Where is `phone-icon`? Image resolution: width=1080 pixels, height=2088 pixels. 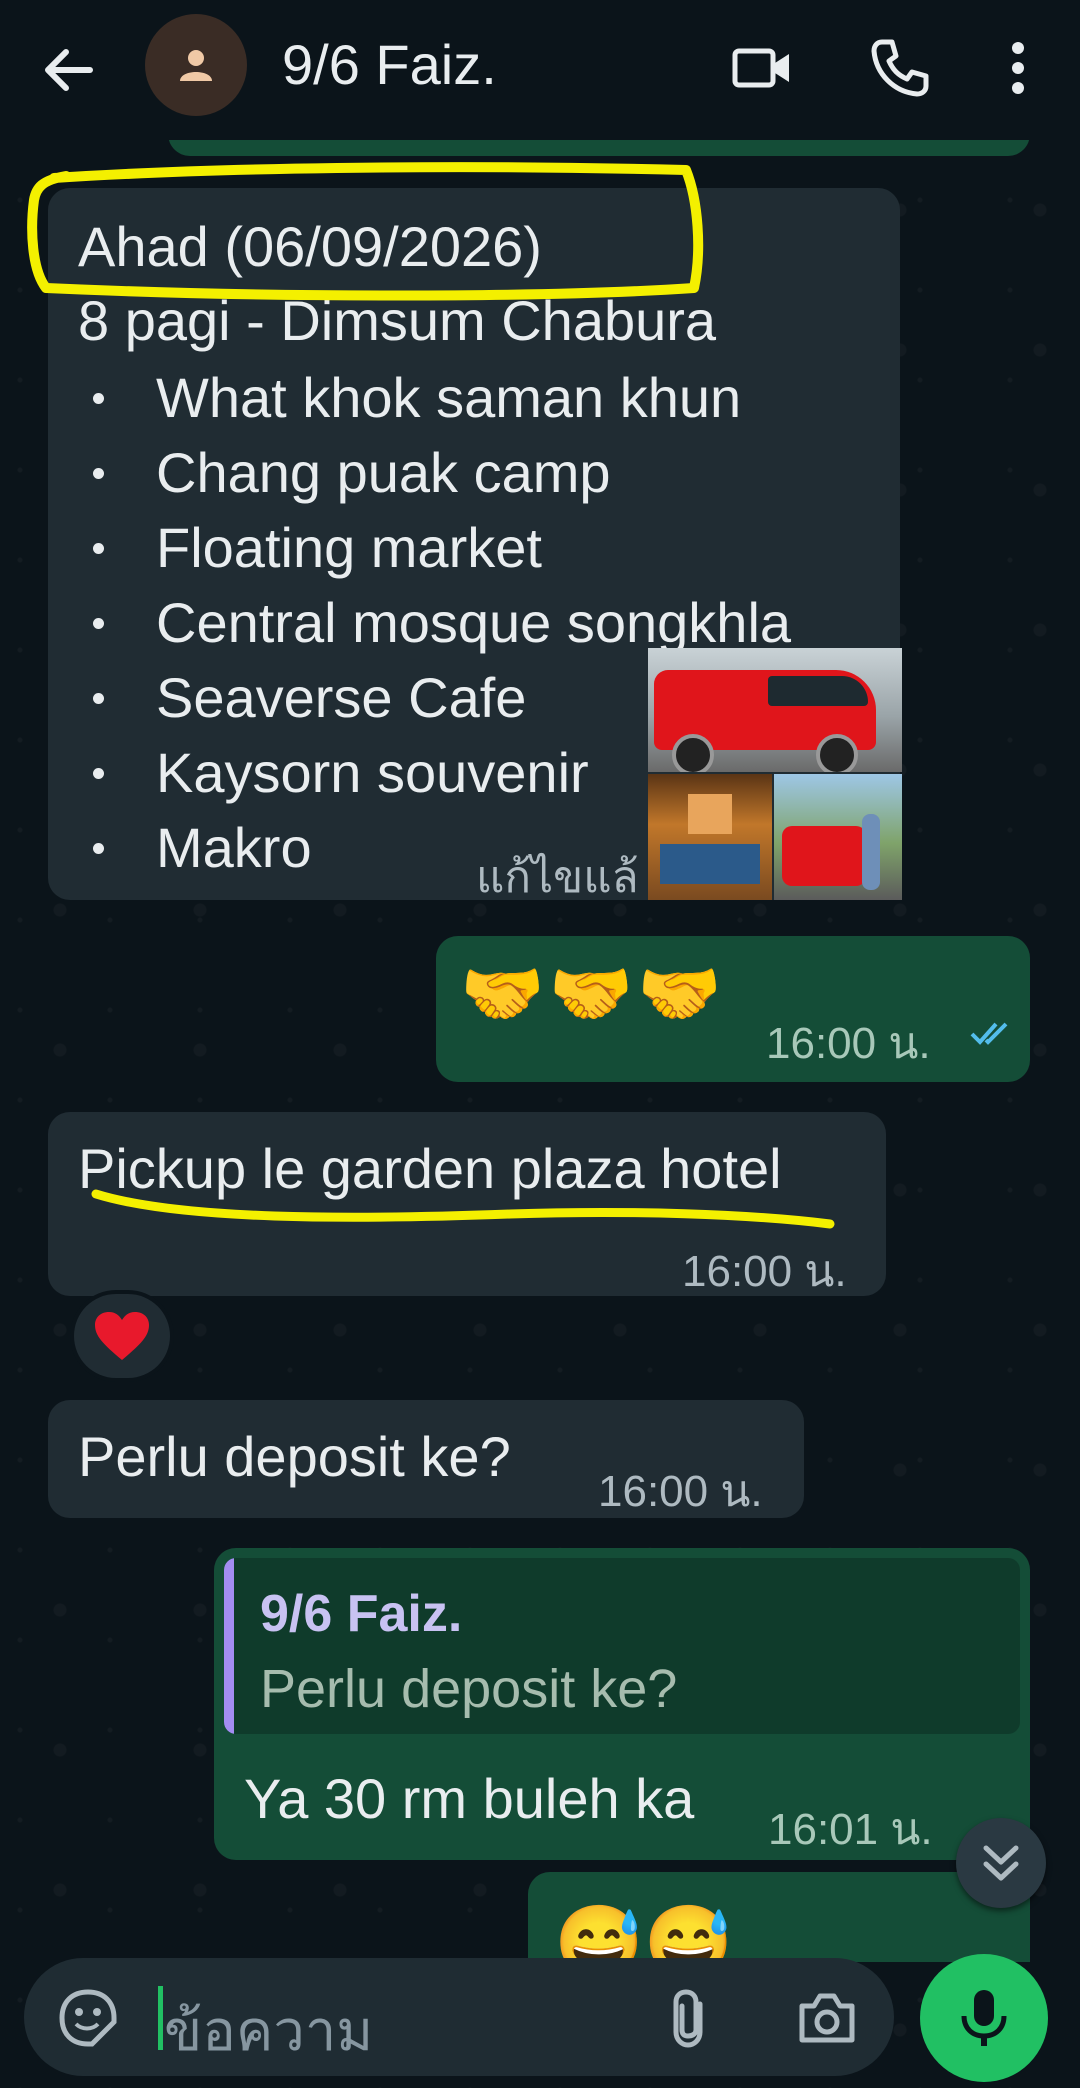
phone-icon is located at coordinates (900, 68).